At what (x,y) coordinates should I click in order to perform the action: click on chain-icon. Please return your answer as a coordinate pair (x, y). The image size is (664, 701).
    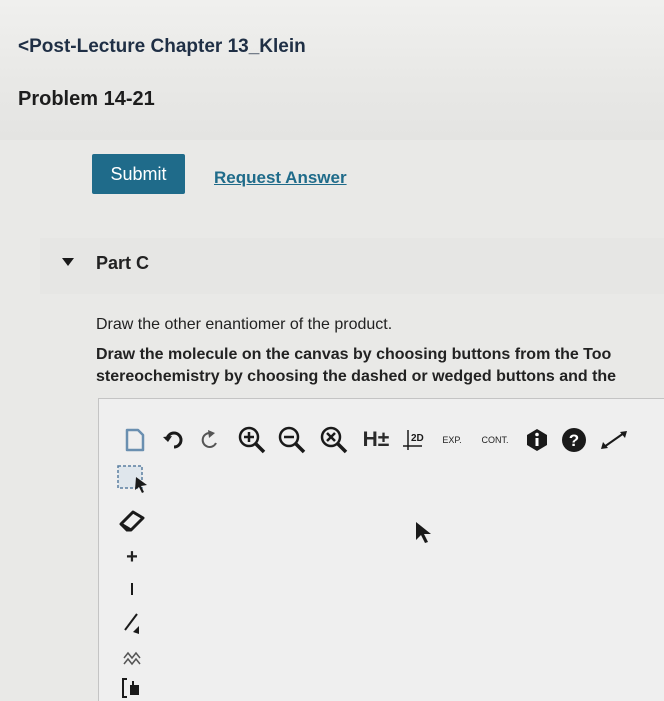
    Looking at the image, I should click on (132, 658).